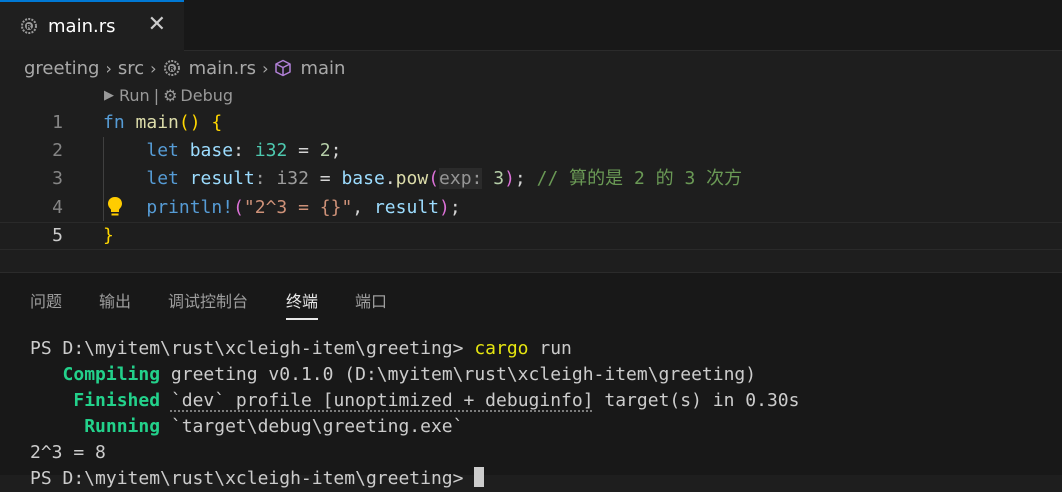  I want to click on tab-main-rs: R main.rs ✕, so click(92, 25).